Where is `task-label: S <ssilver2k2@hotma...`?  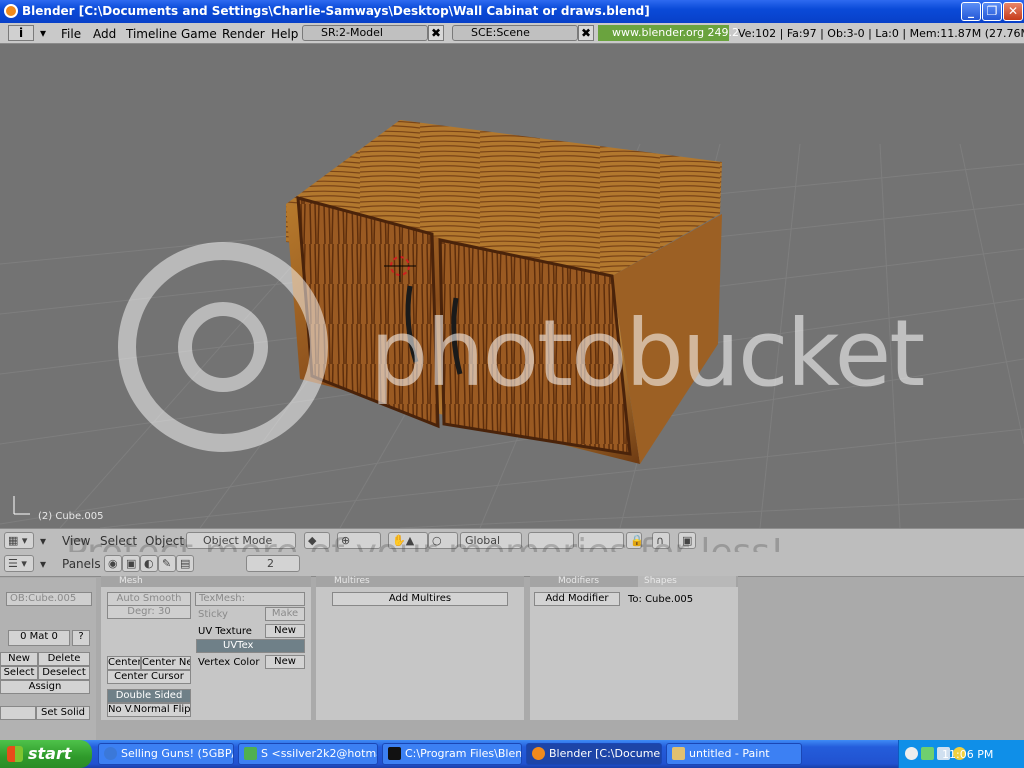
task-label: S <ssilver2k2@hotma... is located at coordinates (319, 753).